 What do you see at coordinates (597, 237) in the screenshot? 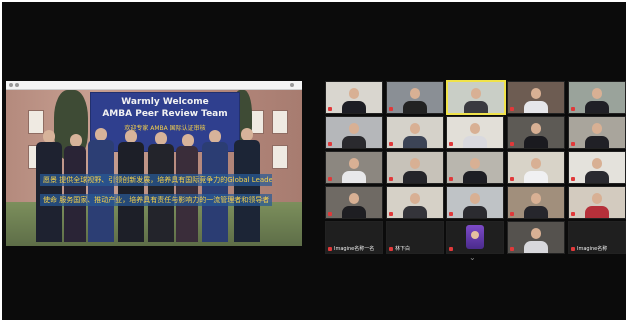
I see `participant-tile-camera-off: Imagine名称` at bounding box center [597, 237].